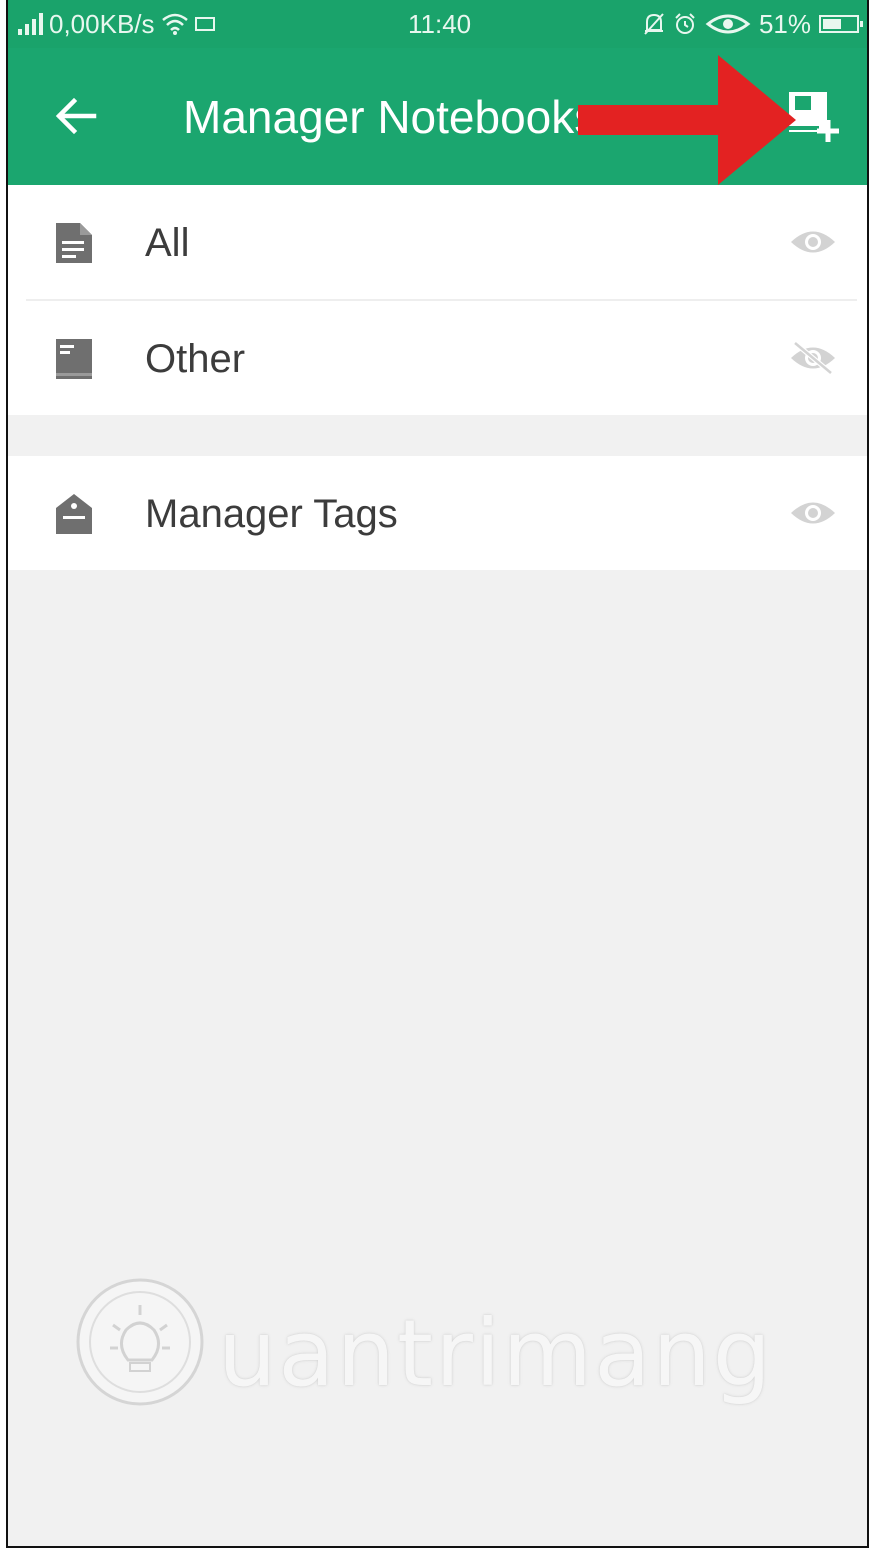 The width and height of the screenshot is (875, 1553). What do you see at coordinates (204, 24) in the screenshot?
I see `mail-icon` at bounding box center [204, 24].